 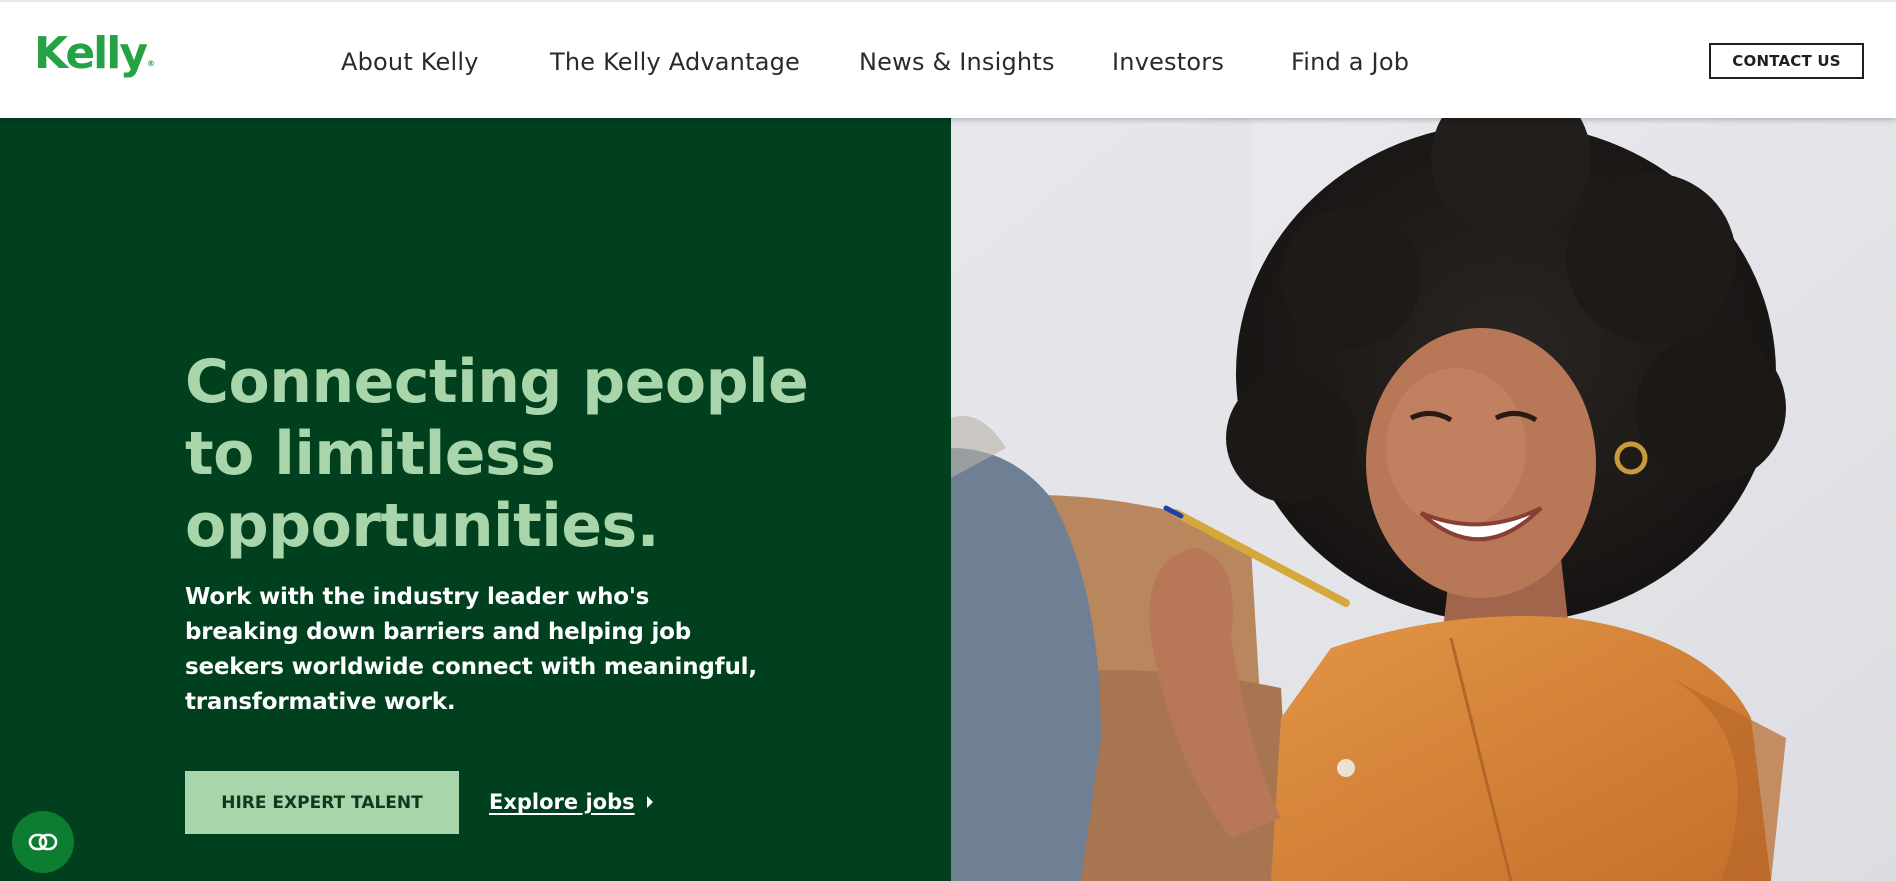 What do you see at coordinates (957, 62) in the screenshot?
I see `nav-news-insights: News & Insights` at bounding box center [957, 62].